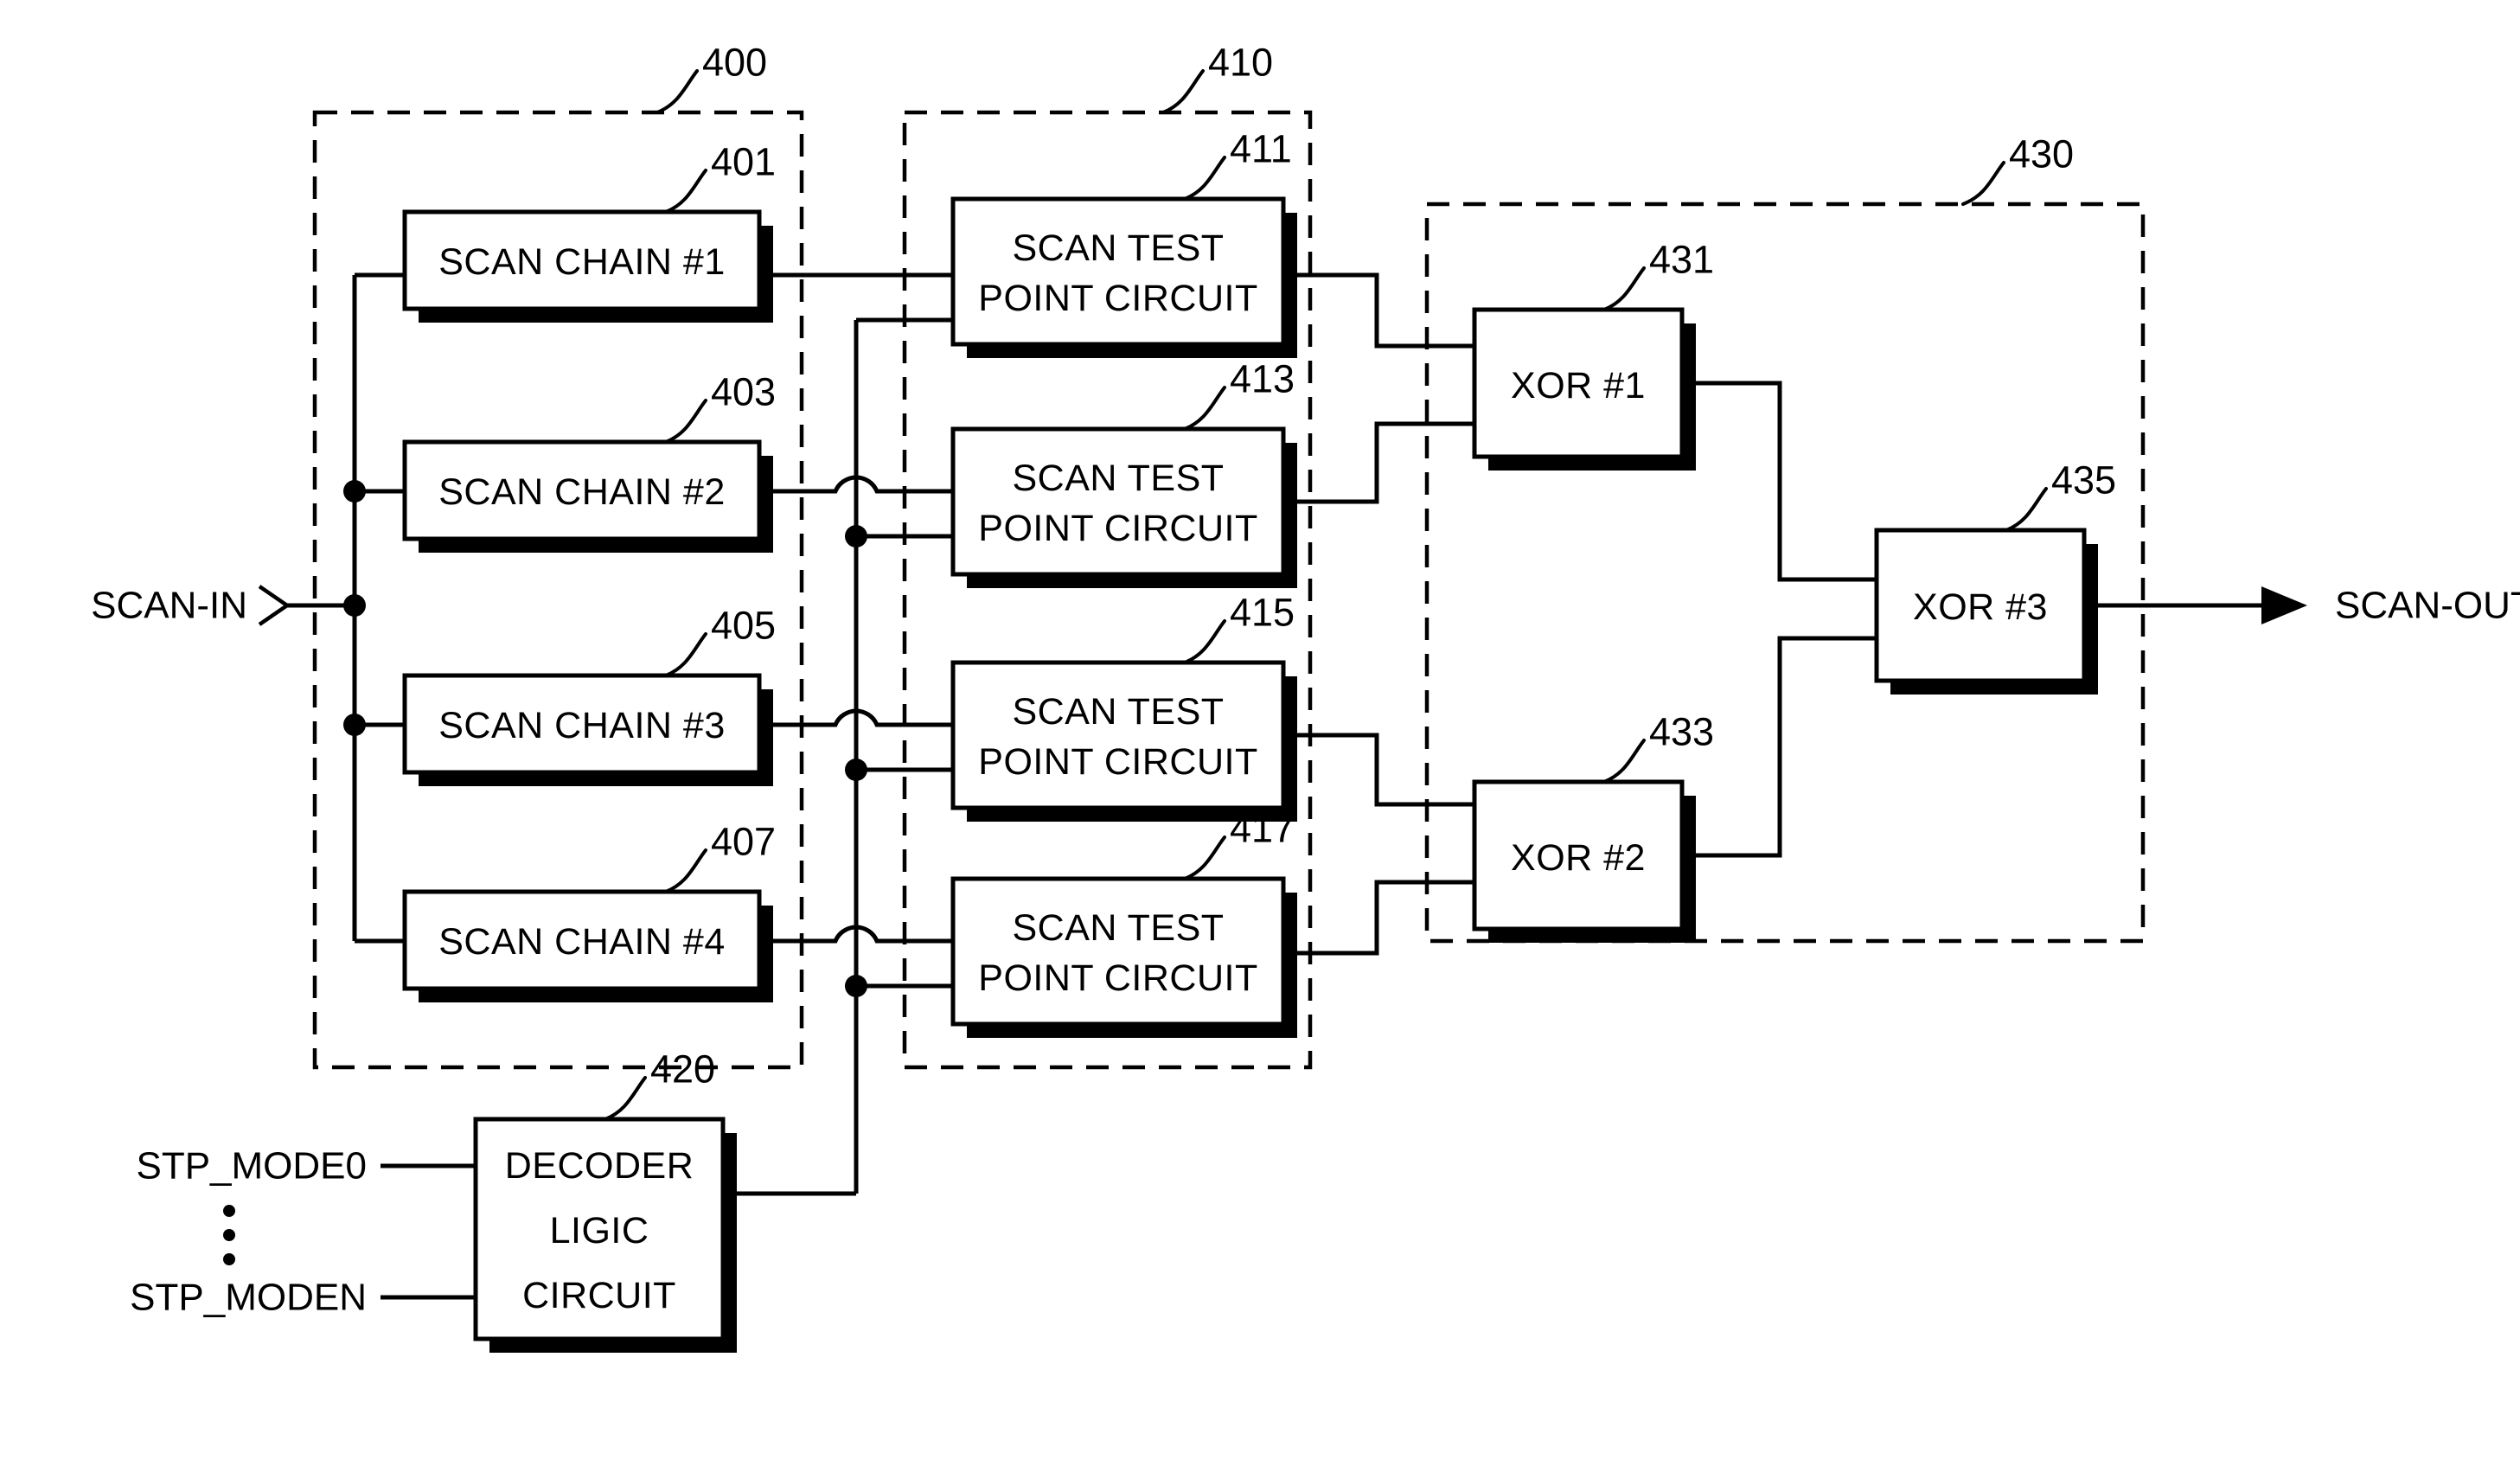  What do you see at coordinates (582, 725) in the screenshot?
I see `scan-chain-405-label: SCAN CHAIN #3` at bounding box center [582, 725].